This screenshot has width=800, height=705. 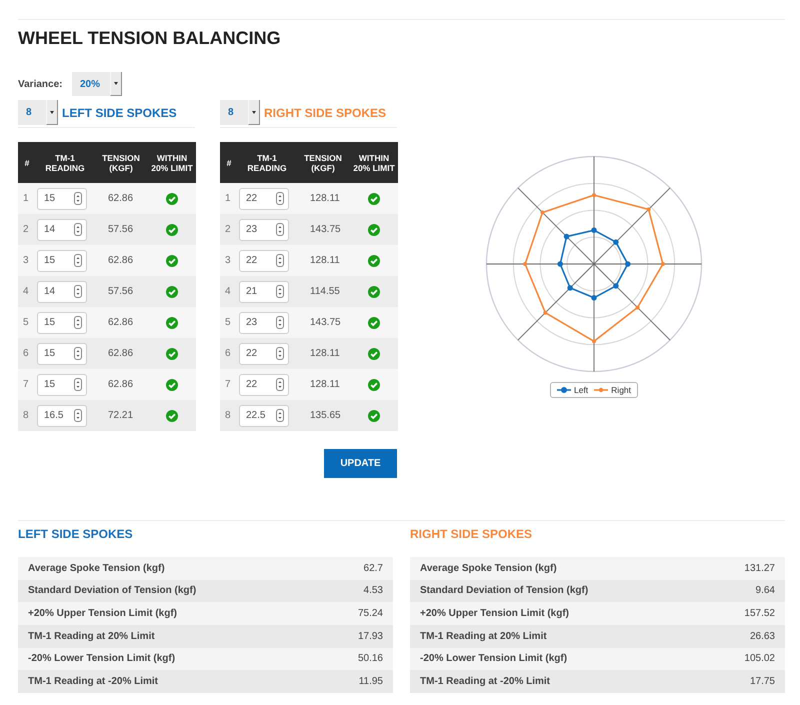 I want to click on stat-value: 11.95, so click(x=370, y=682).